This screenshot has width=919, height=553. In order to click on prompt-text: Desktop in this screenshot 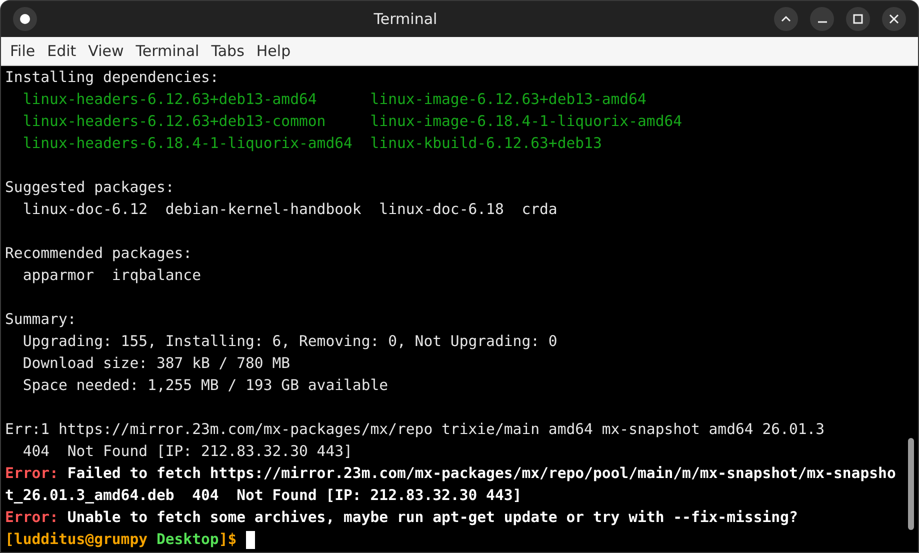, I will do `click(187, 539)`.